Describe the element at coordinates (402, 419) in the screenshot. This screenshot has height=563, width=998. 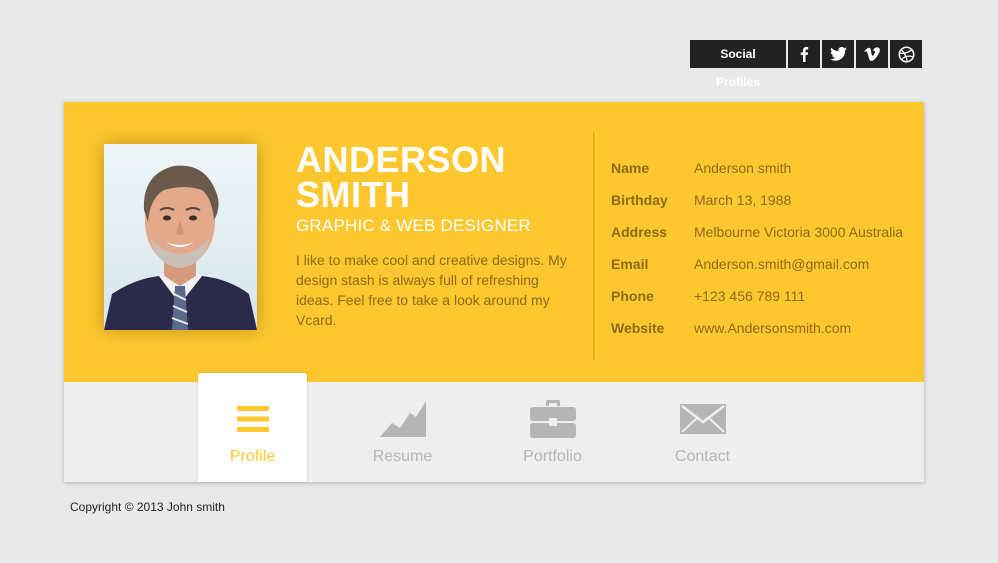
I see `chart-icon` at that location.